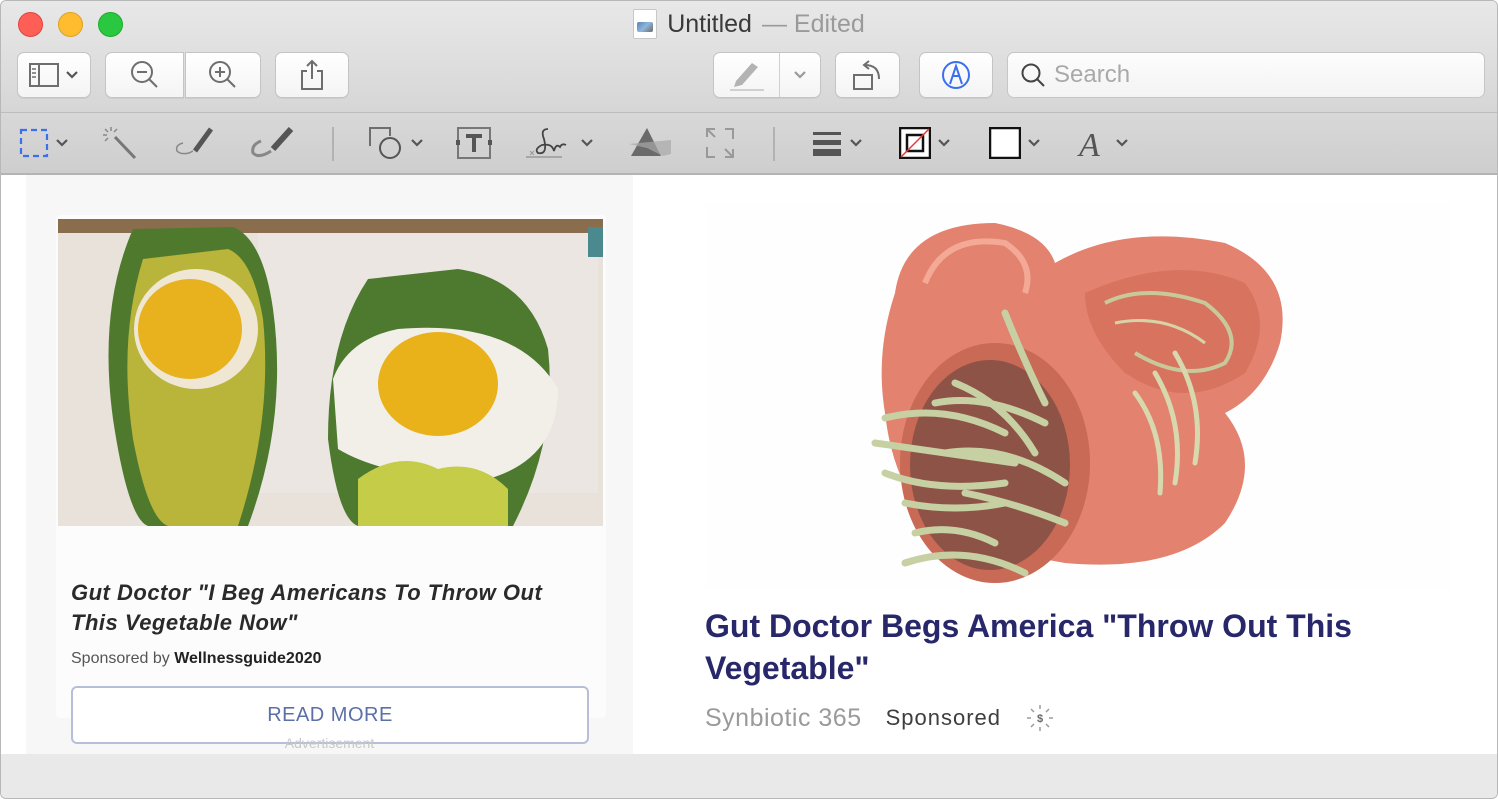 The width and height of the screenshot is (1498, 799). I want to click on shapes-tool, so click(396, 143).